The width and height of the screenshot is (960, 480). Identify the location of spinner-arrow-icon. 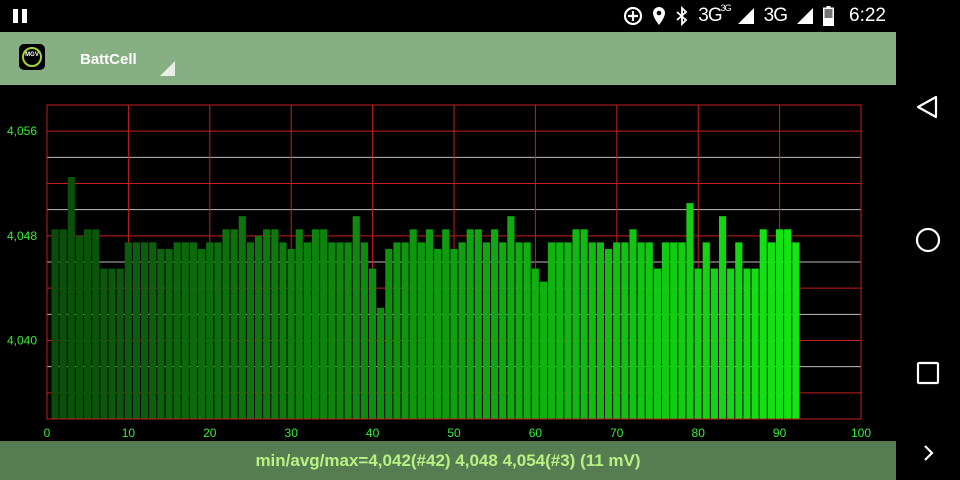
(167, 68).